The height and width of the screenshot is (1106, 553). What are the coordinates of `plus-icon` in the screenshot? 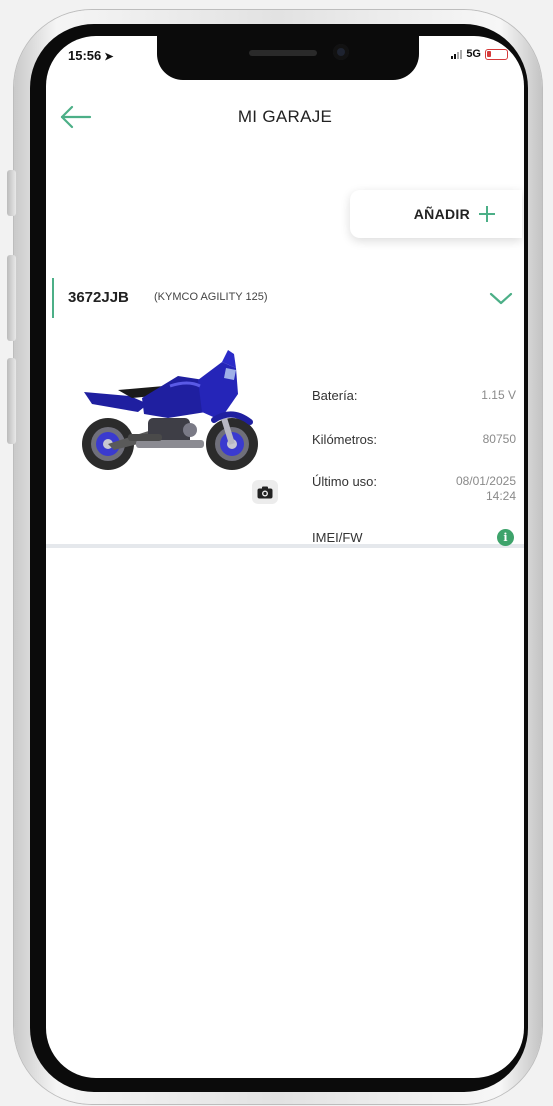 It's located at (487, 214).